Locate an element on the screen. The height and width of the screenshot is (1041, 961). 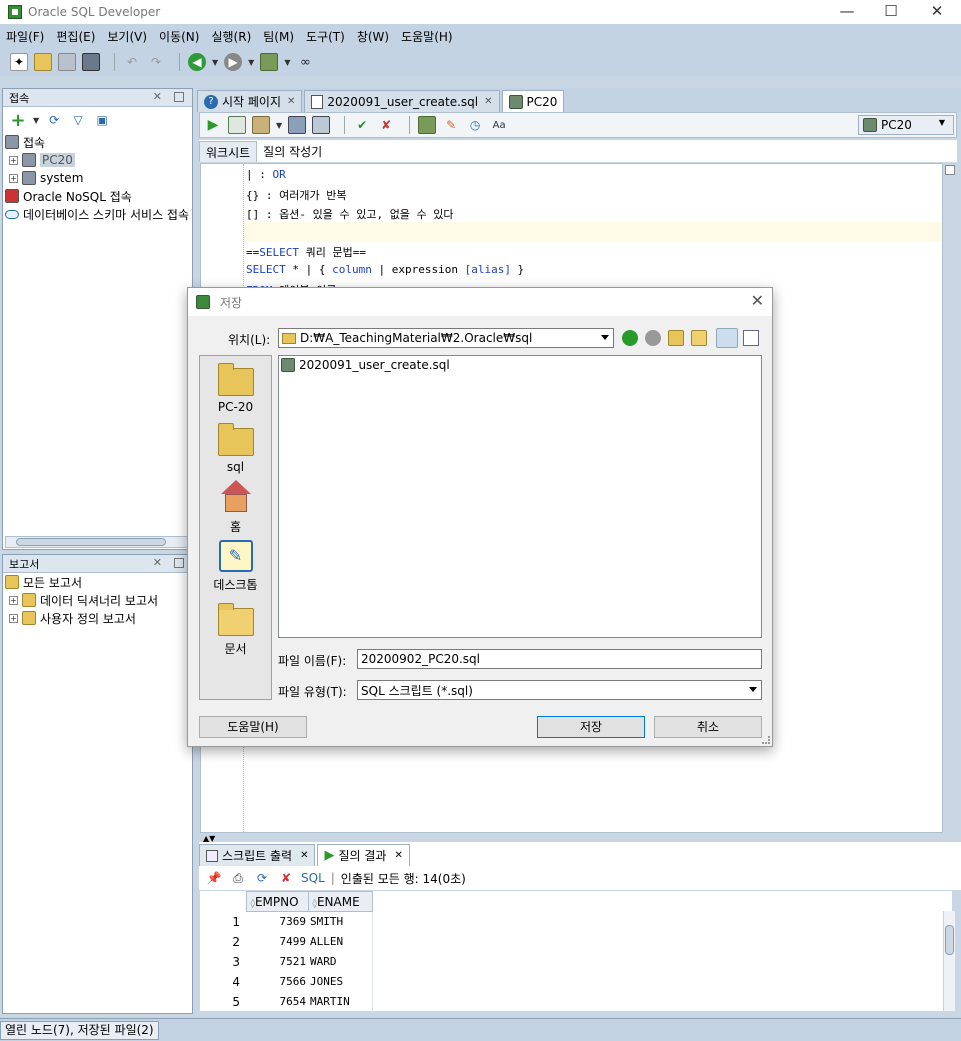
tab-worksheet: 워크시트 is located at coordinates (228, 151).